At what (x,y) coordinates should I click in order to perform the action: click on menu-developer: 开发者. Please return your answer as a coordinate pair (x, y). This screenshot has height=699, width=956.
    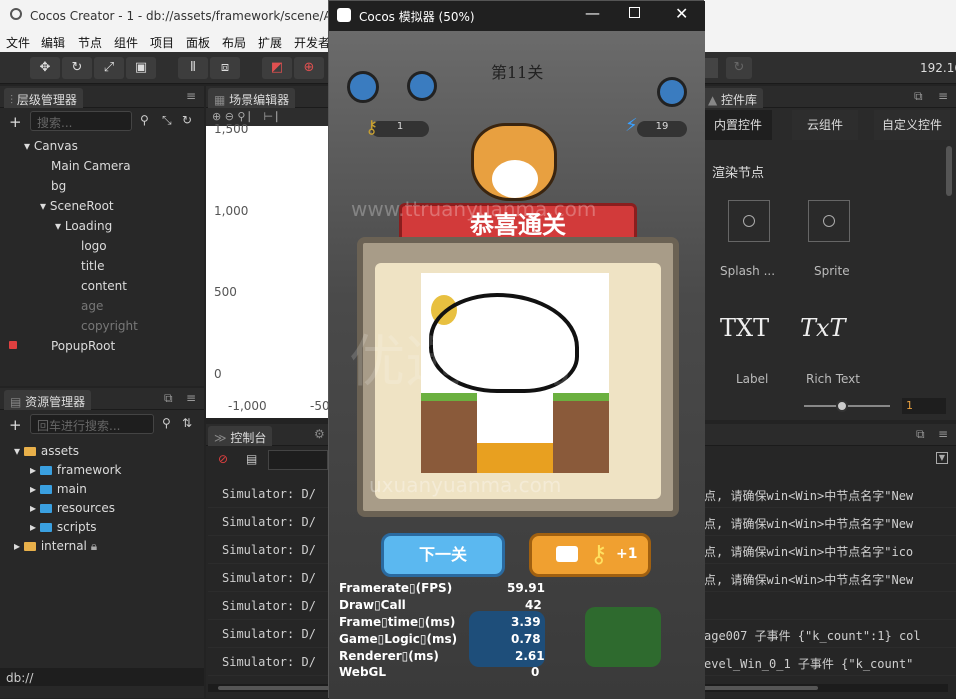
    Looking at the image, I should click on (312, 42).